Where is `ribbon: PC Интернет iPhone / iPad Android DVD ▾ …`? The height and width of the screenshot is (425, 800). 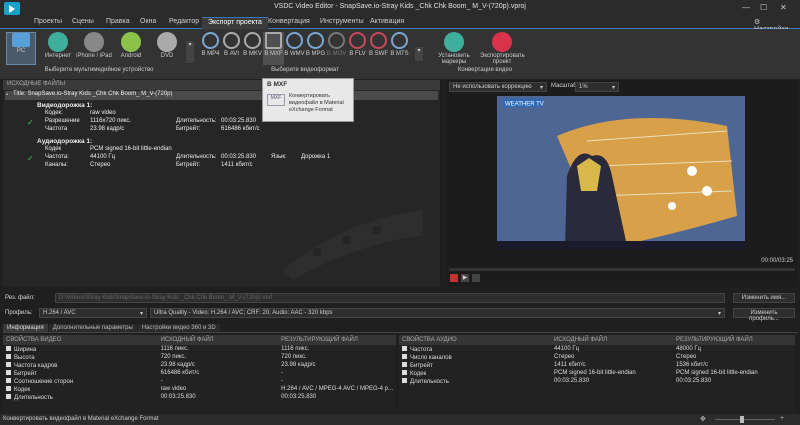 ribbon: PC Интернет iPhone / iPad Android DVD ▾ … is located at coordinates (400, 54).